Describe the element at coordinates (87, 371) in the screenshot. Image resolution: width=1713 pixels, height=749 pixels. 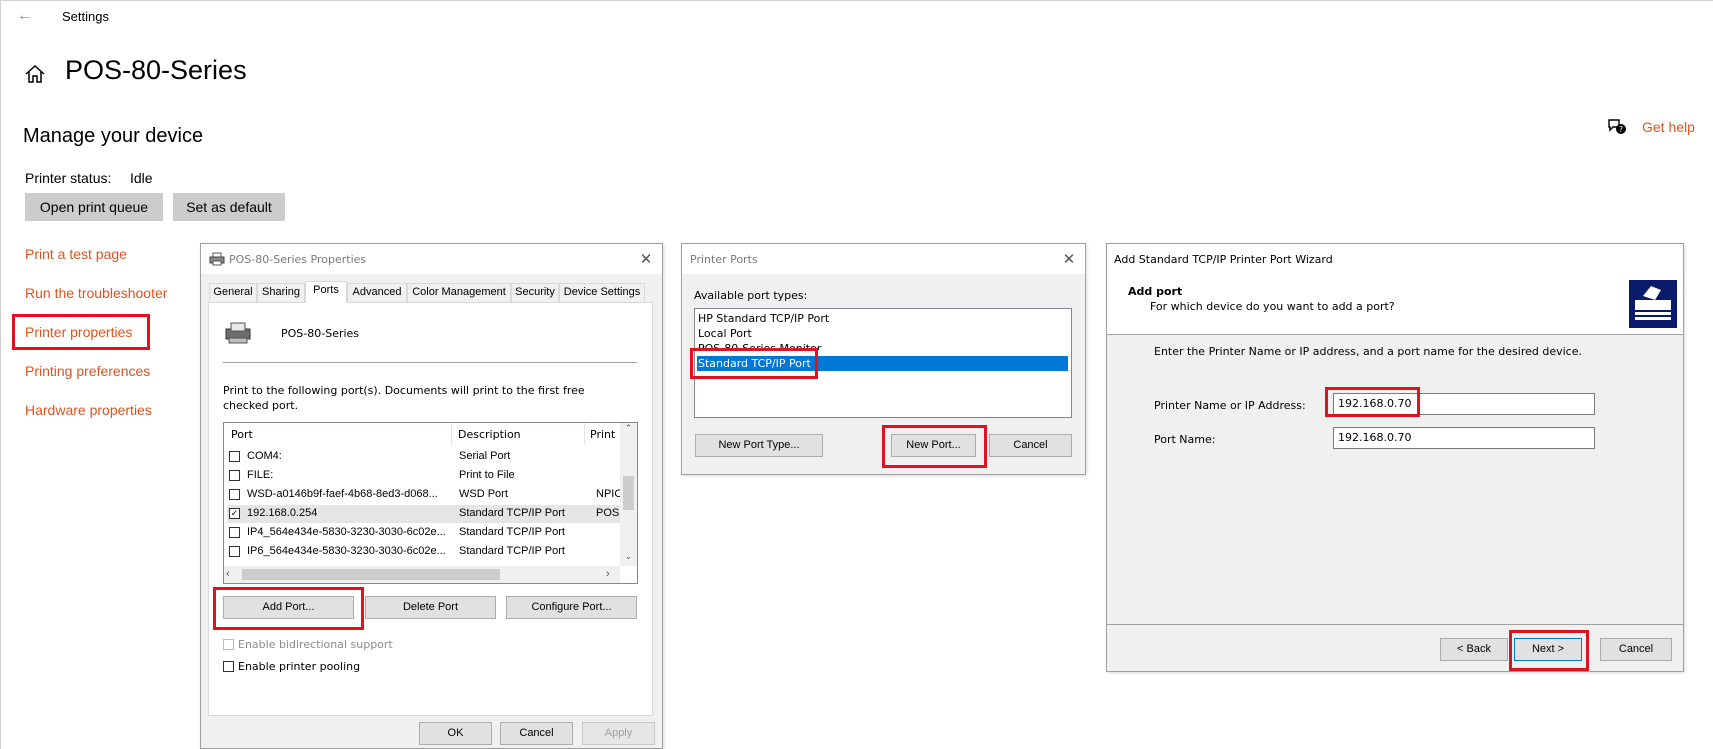
I see `printing-preferences-link: Printing preferences` at that location.